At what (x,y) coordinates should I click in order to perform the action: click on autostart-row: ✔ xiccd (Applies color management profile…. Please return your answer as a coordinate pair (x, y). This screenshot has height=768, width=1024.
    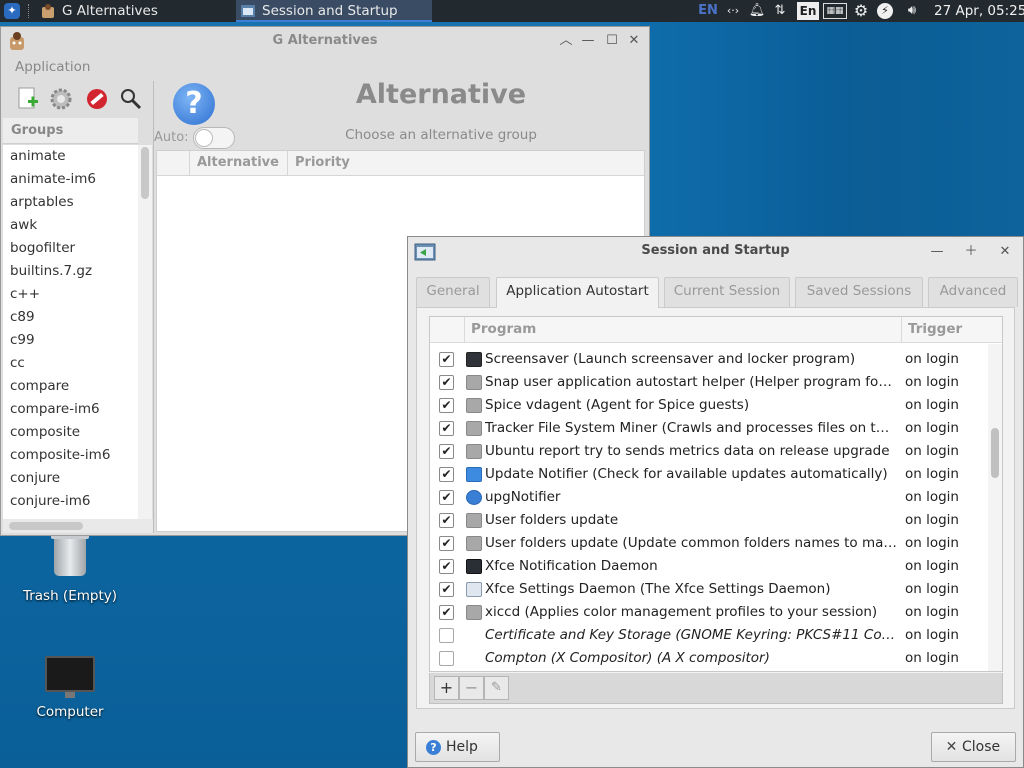
    Looking at the image, I should click on (709, 612).